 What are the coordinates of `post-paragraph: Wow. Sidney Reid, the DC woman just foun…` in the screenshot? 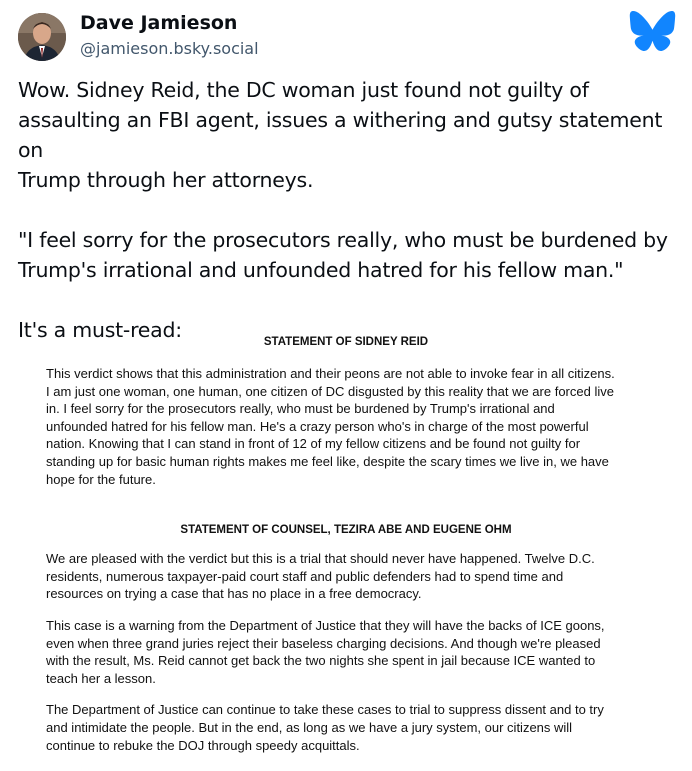 It's located at (340, 135).